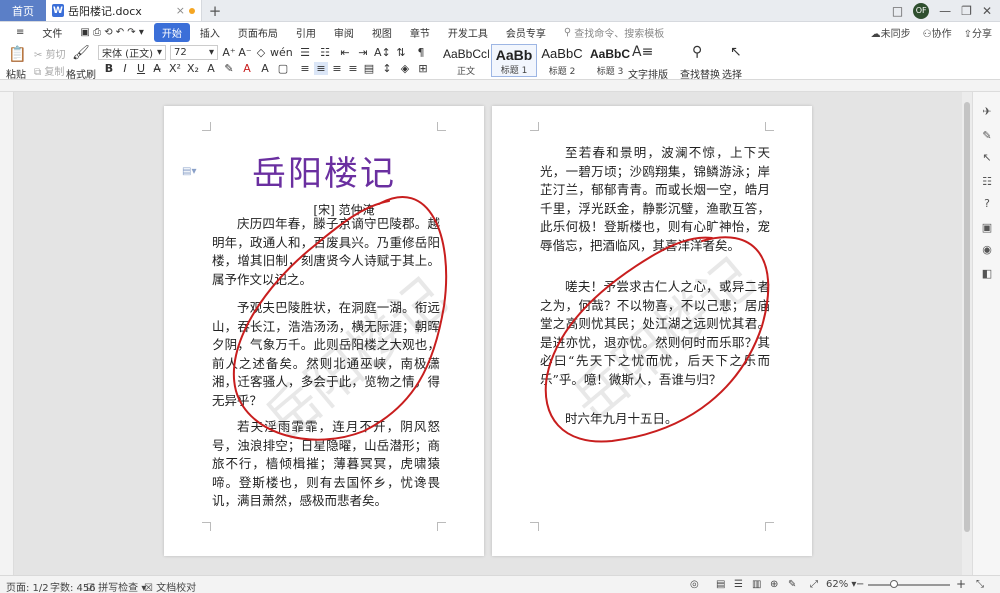  I want to click on italic-button: I, so click(125, 68).